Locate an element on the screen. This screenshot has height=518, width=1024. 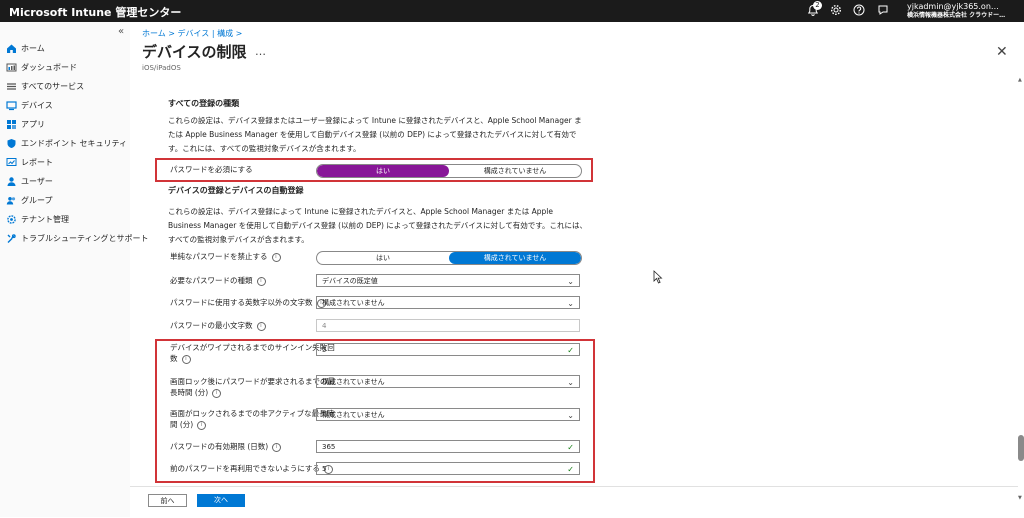
dashboard-icon is located at coordinates (11, 67).